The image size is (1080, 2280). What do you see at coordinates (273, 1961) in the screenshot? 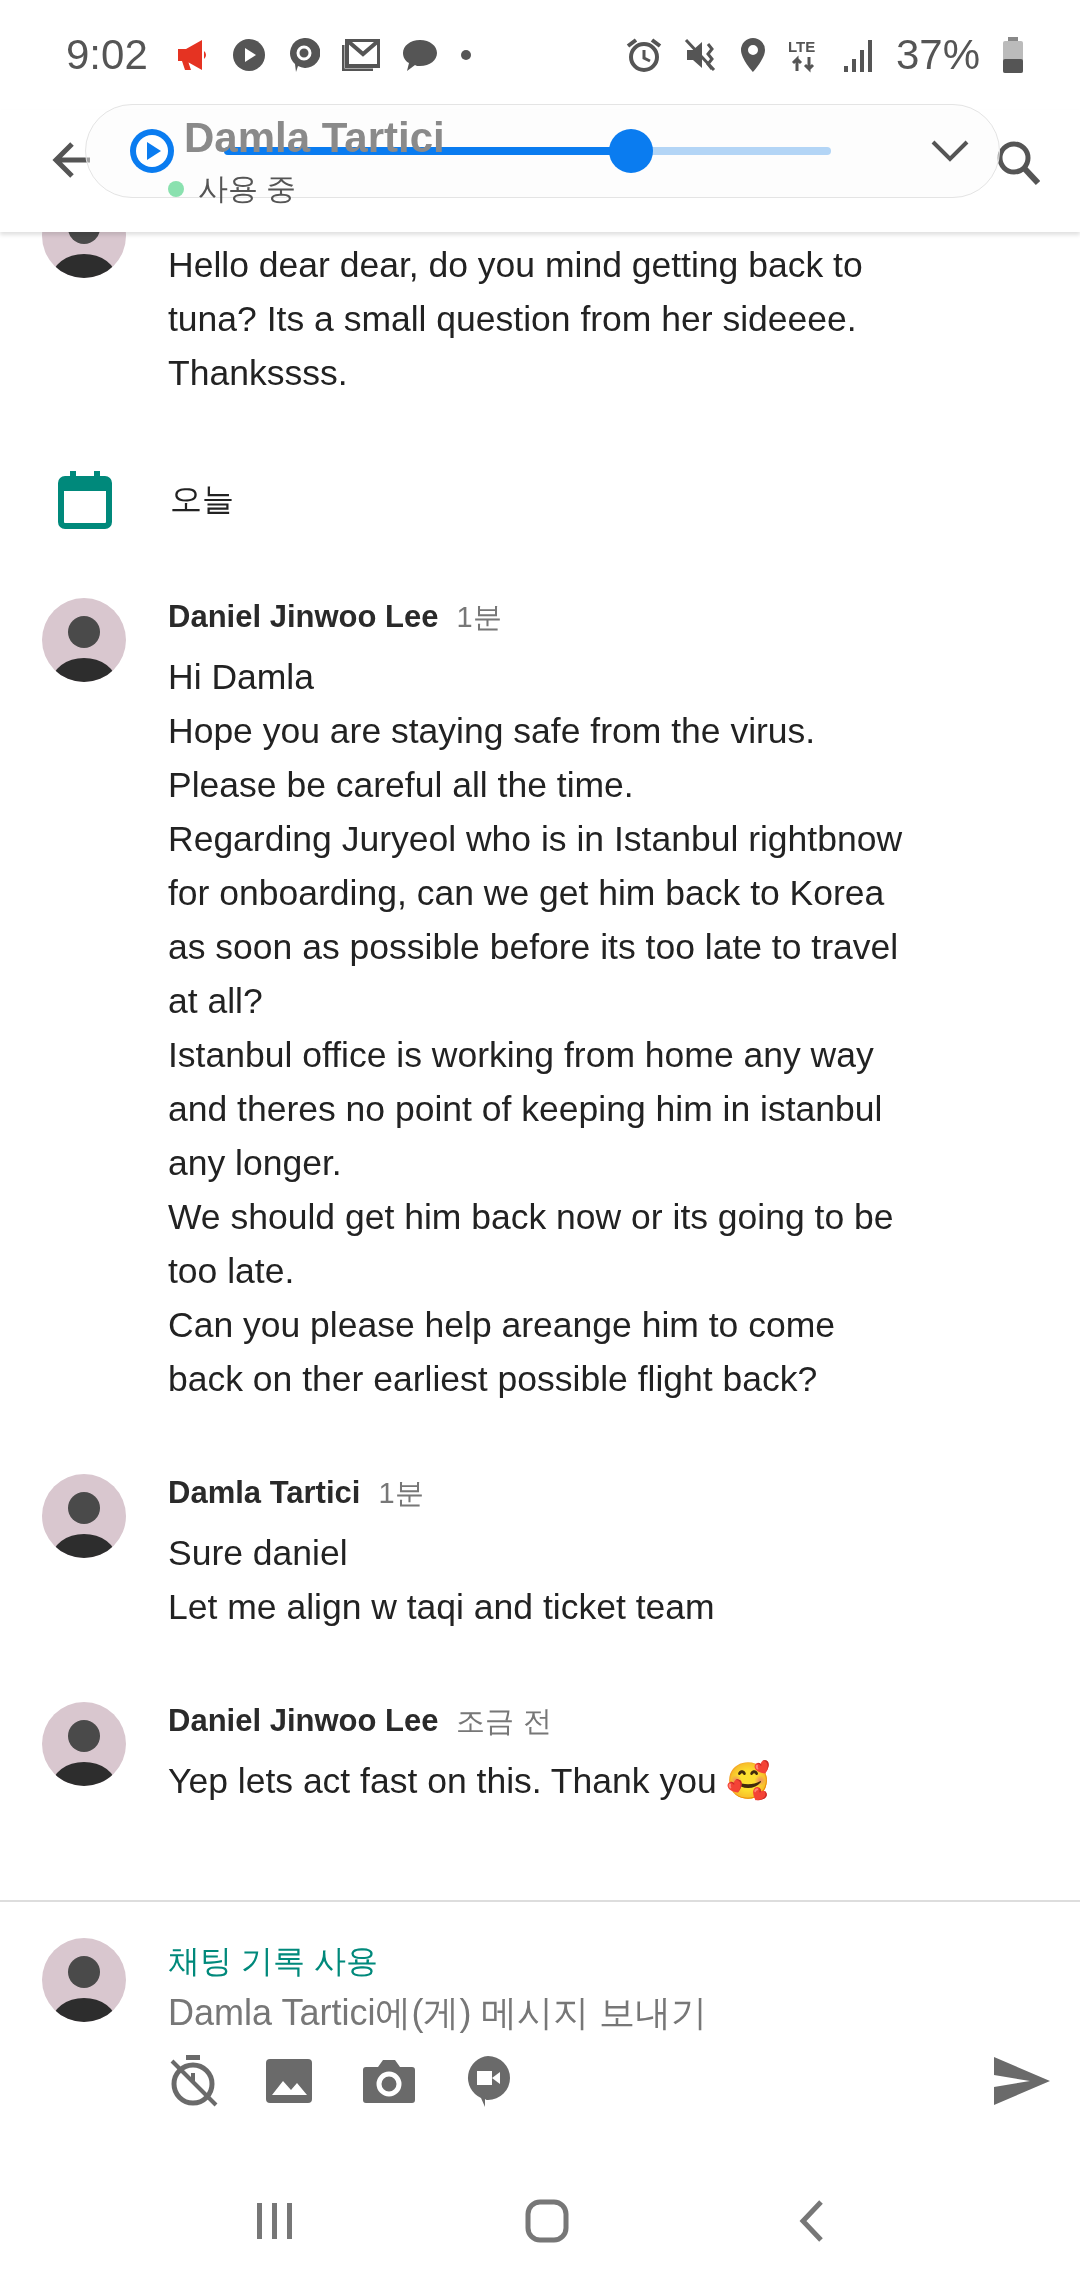
I see `history-label: 채팅 기록 사용` at bounding box center [273, 1961].